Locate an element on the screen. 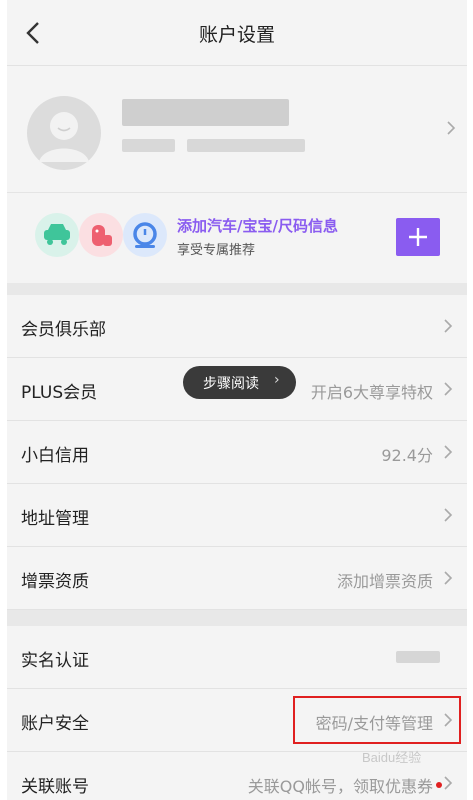  row-real-name: 实名认证 is located at coordinates (237, 657).